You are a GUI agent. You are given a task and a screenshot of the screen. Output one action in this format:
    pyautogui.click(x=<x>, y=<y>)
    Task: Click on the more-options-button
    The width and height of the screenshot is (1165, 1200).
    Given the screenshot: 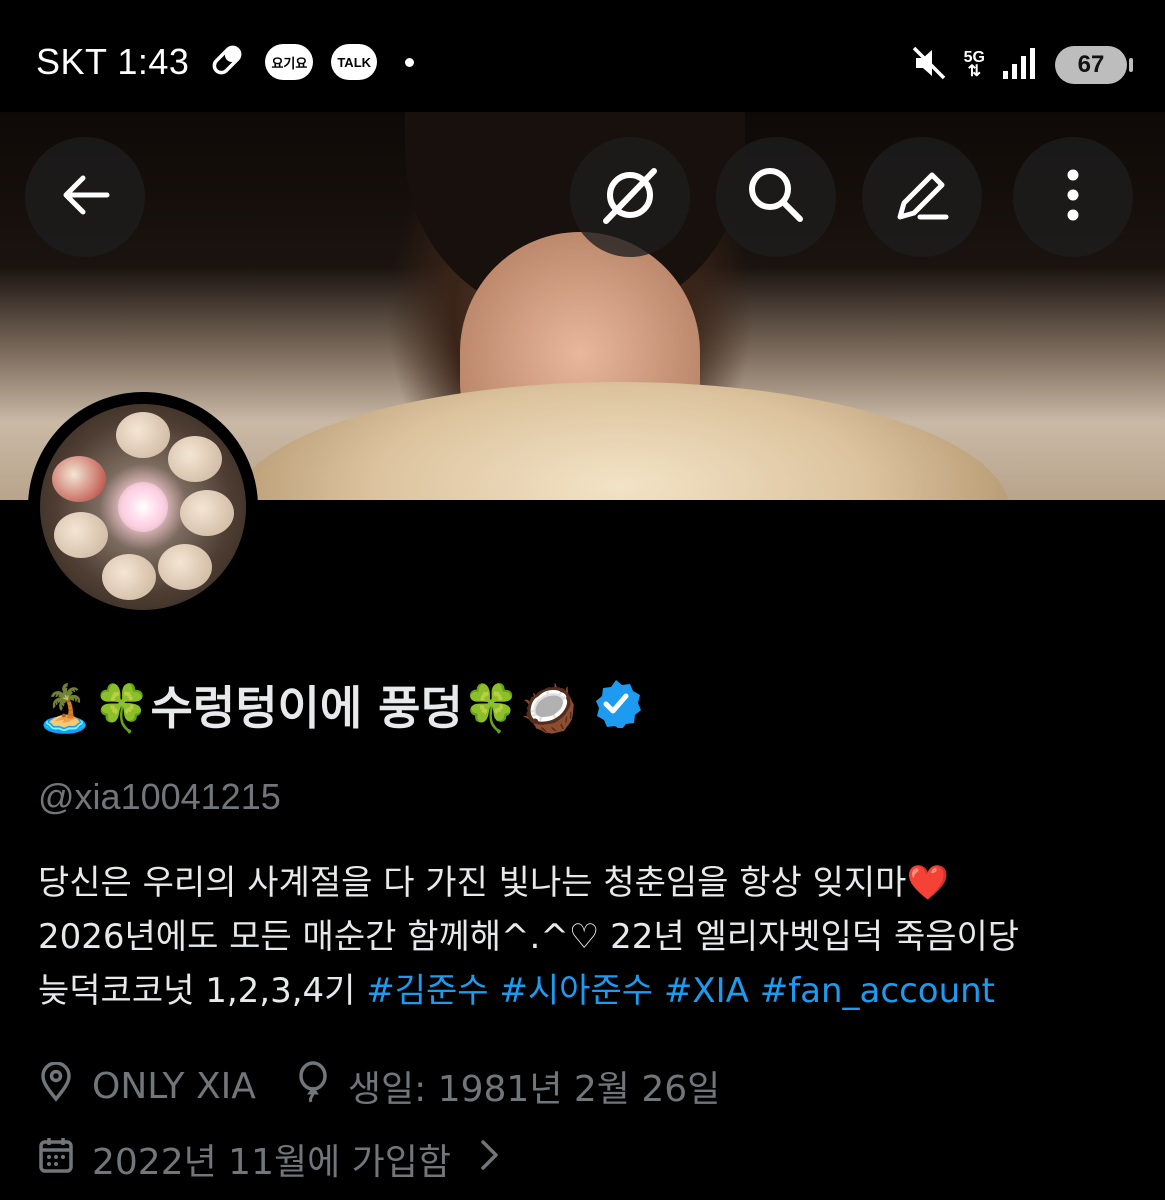 What is the action you would take?
    pyautogui.click(x=1073, y=197)
    